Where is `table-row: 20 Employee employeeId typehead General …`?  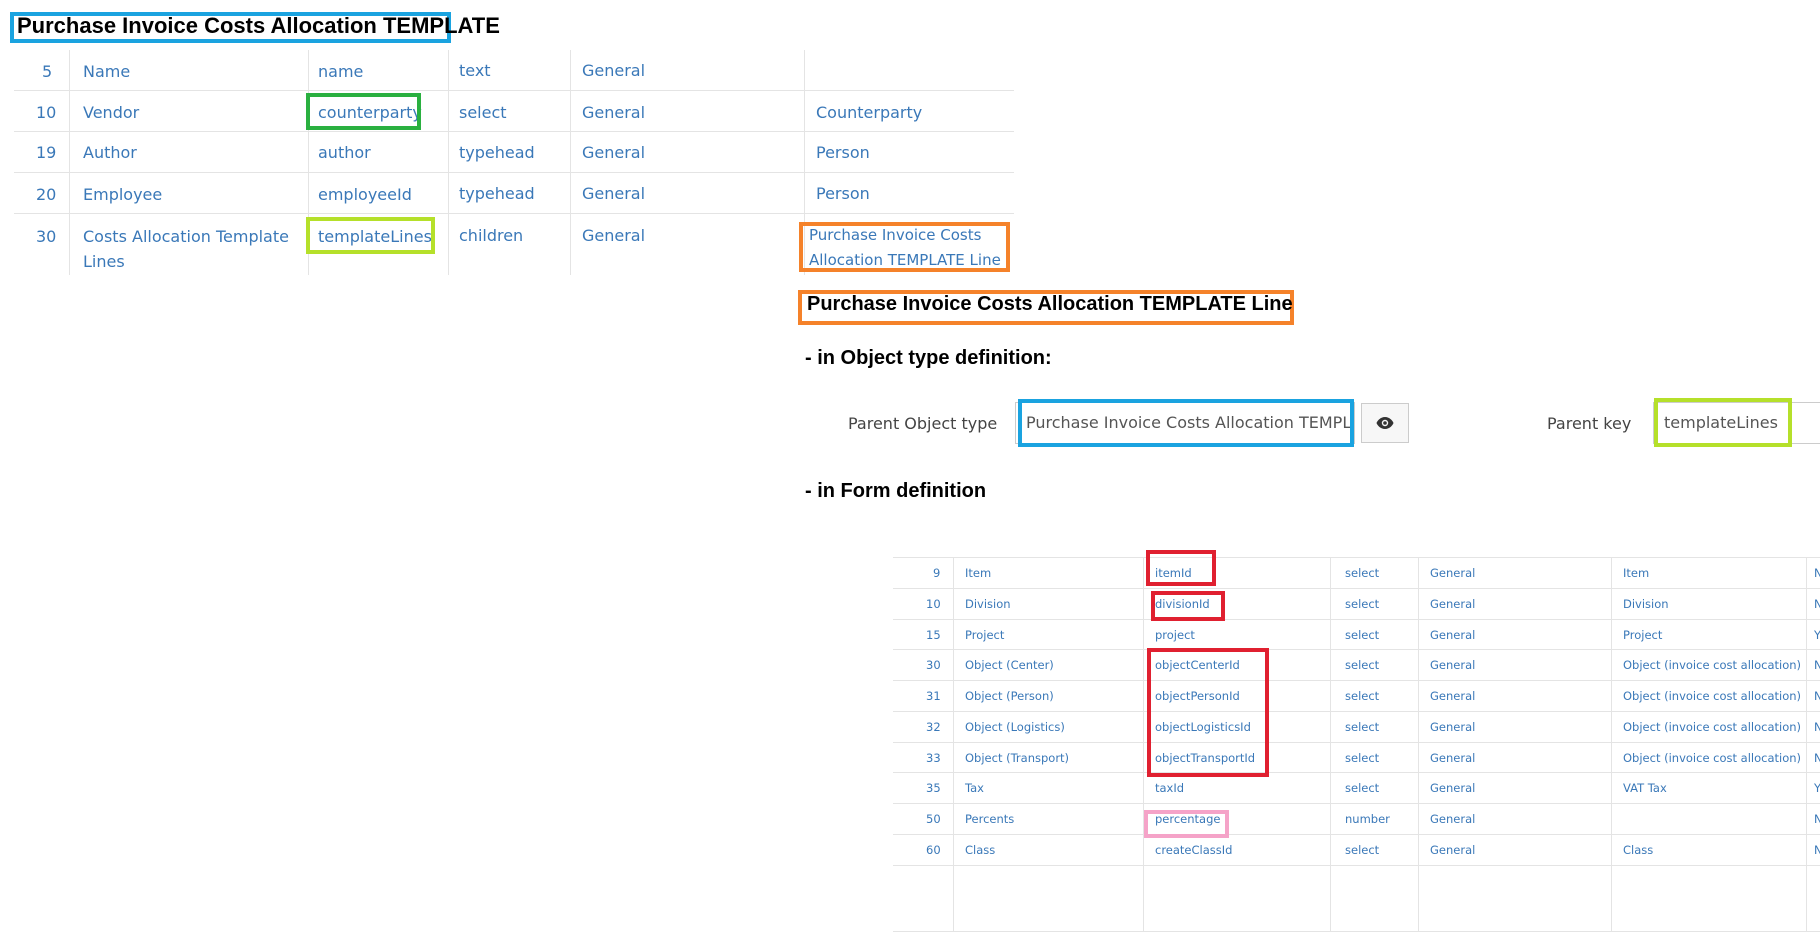 table-row: 20 Employee employeeId typehead General … is located at coordinates (514, 193).